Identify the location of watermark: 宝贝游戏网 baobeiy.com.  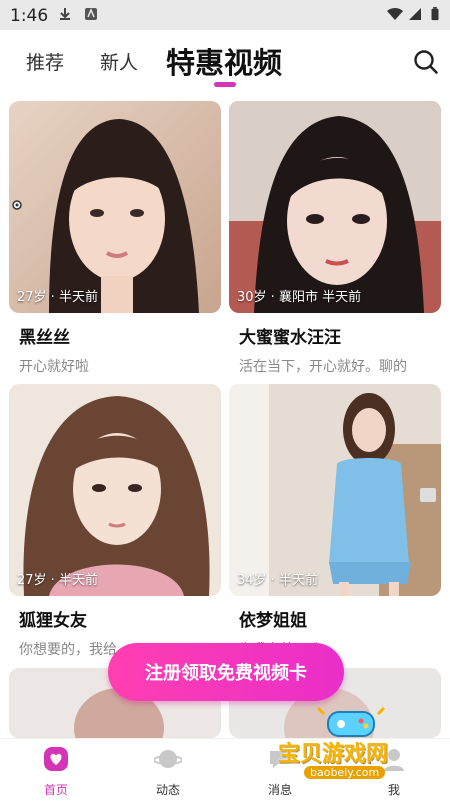
(347, 746).